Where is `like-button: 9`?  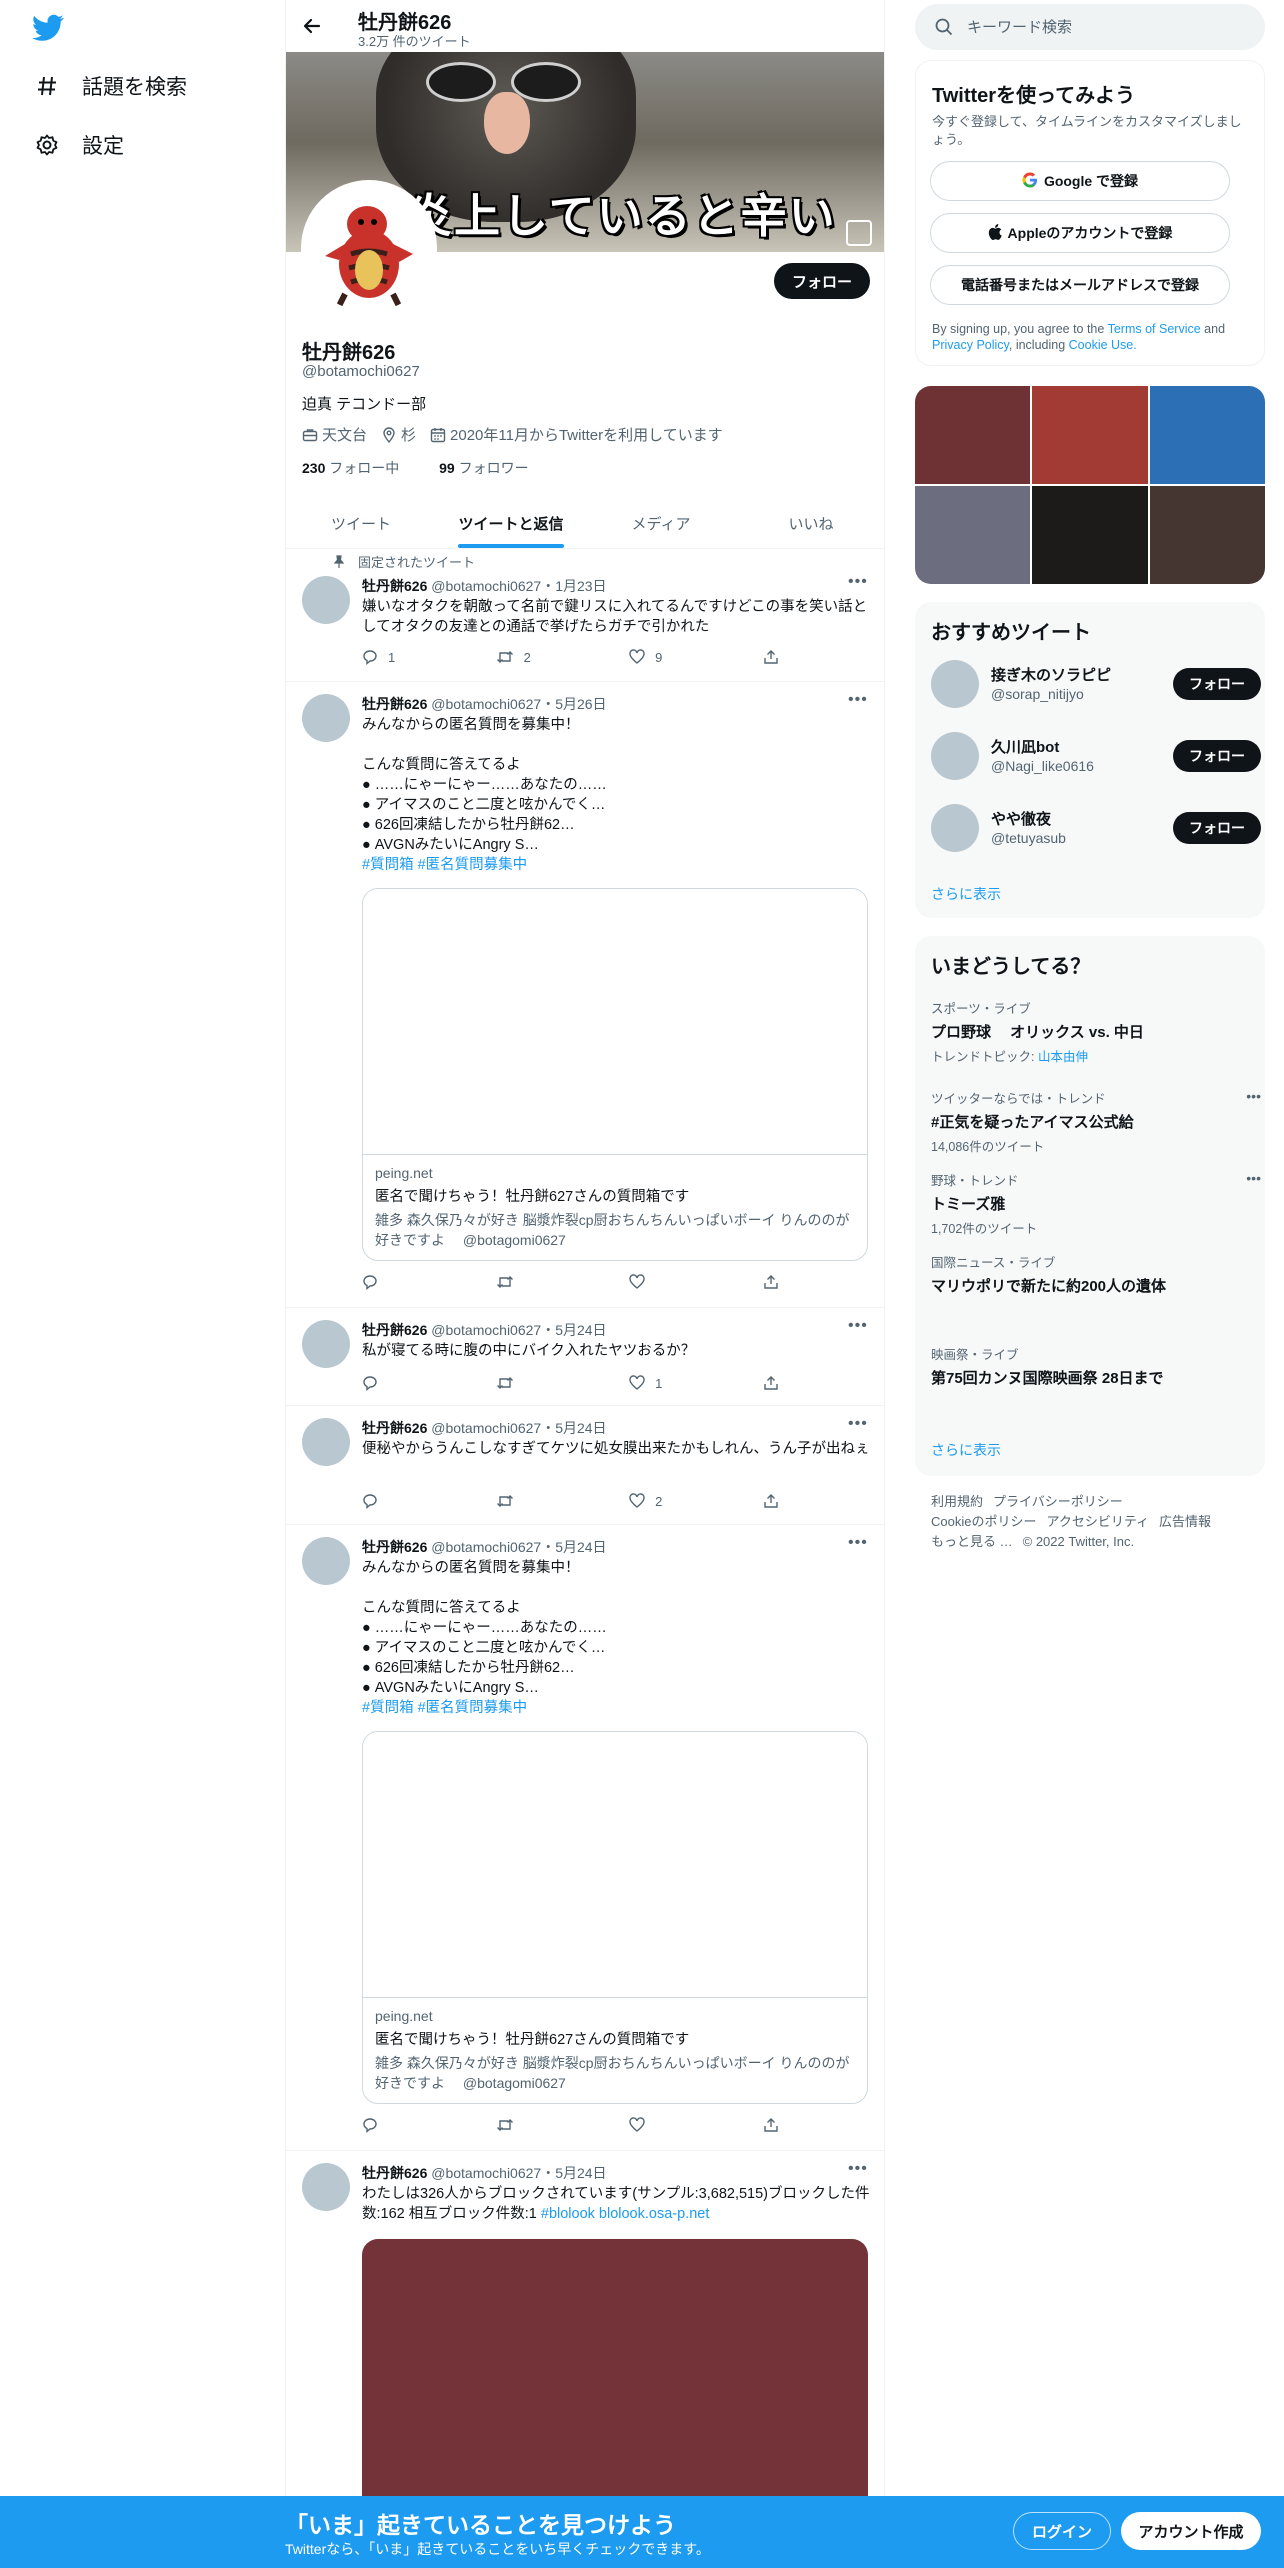
like-button: 9 is located at coordinates (696, 657).